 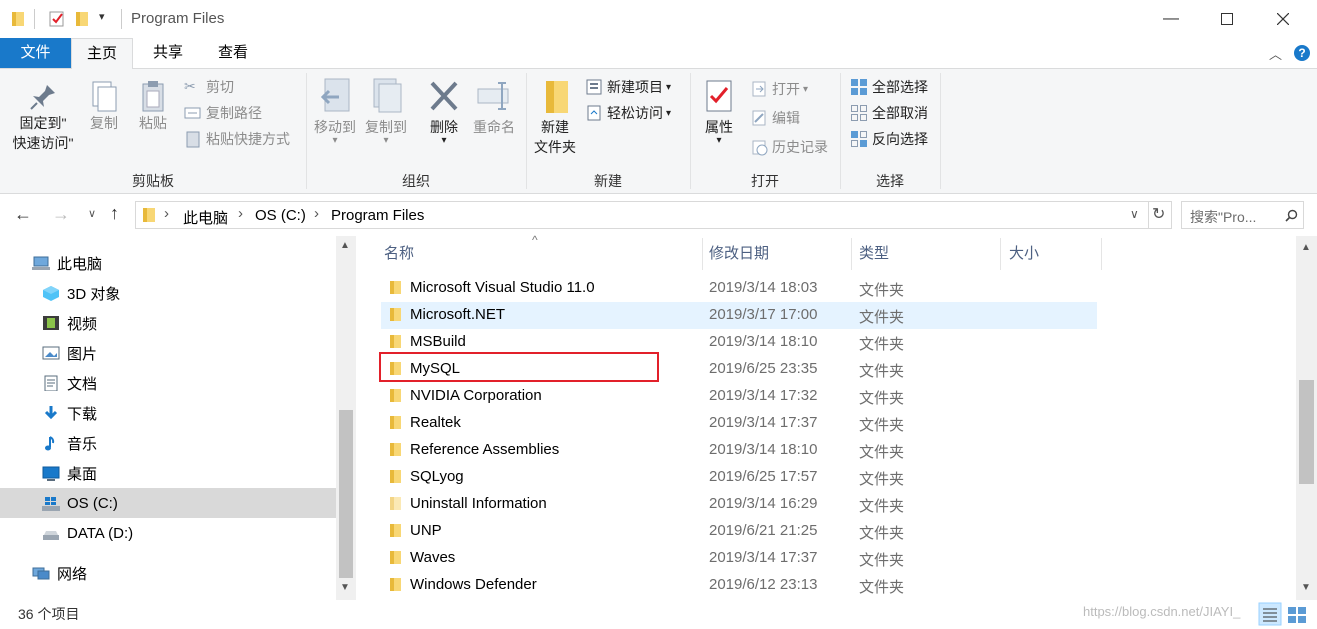 What do you see at coordinates (248, 139) in the screenshot?
I see `paste-shortcut-label: 粘贴快捷方式` at bounding box center [248, 139].